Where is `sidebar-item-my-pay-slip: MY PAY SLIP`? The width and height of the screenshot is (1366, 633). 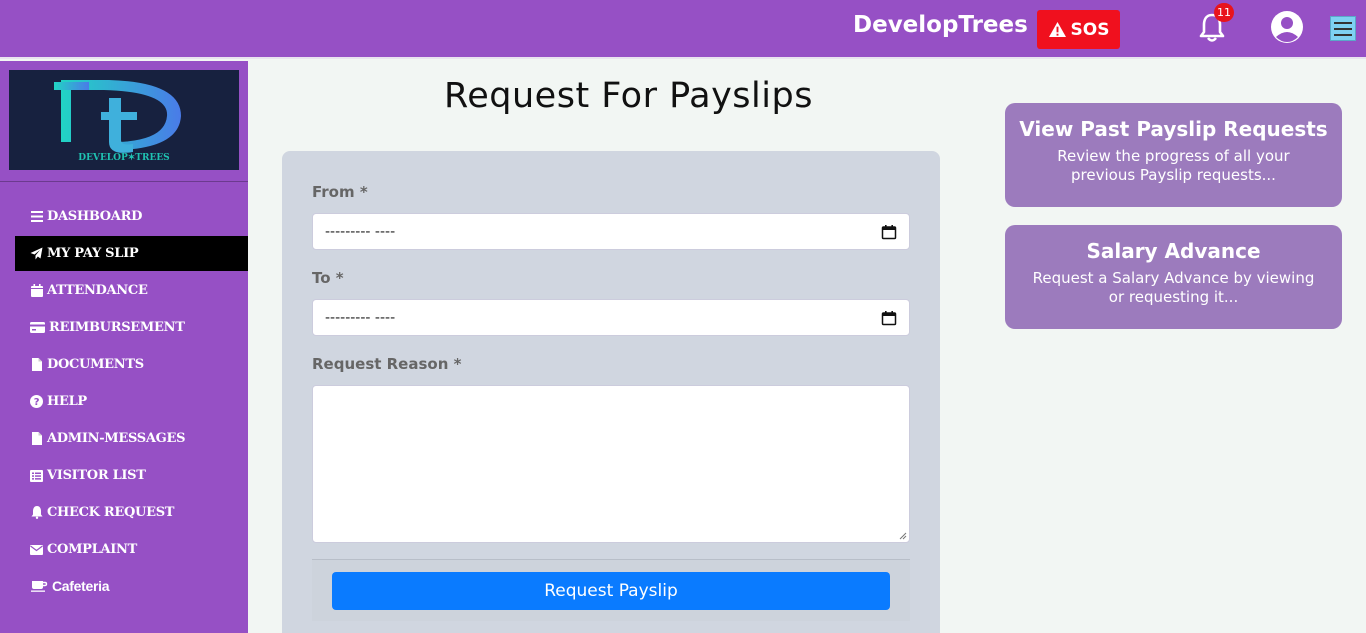 sidebar-item-my-pay-slip: MY PAY SLIP is located at coordinates (131, 253).